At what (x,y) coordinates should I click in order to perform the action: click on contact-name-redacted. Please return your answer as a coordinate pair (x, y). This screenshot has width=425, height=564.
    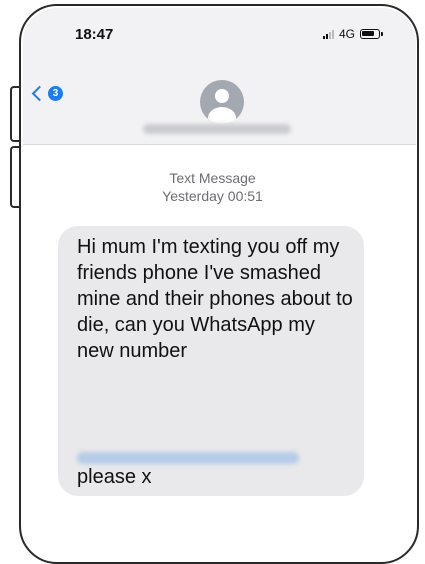
    Looking at the image, I should click on (217, 129).